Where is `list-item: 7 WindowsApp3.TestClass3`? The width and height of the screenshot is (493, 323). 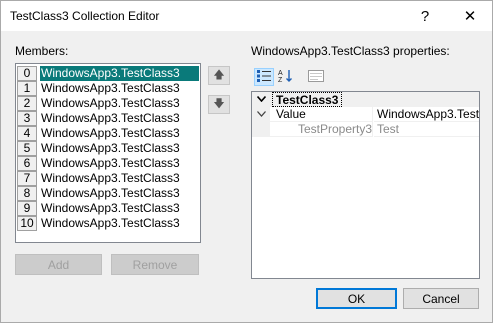
list-item: 7 WindowsApp3.TestClass3 is located at coordinates (108, 178).